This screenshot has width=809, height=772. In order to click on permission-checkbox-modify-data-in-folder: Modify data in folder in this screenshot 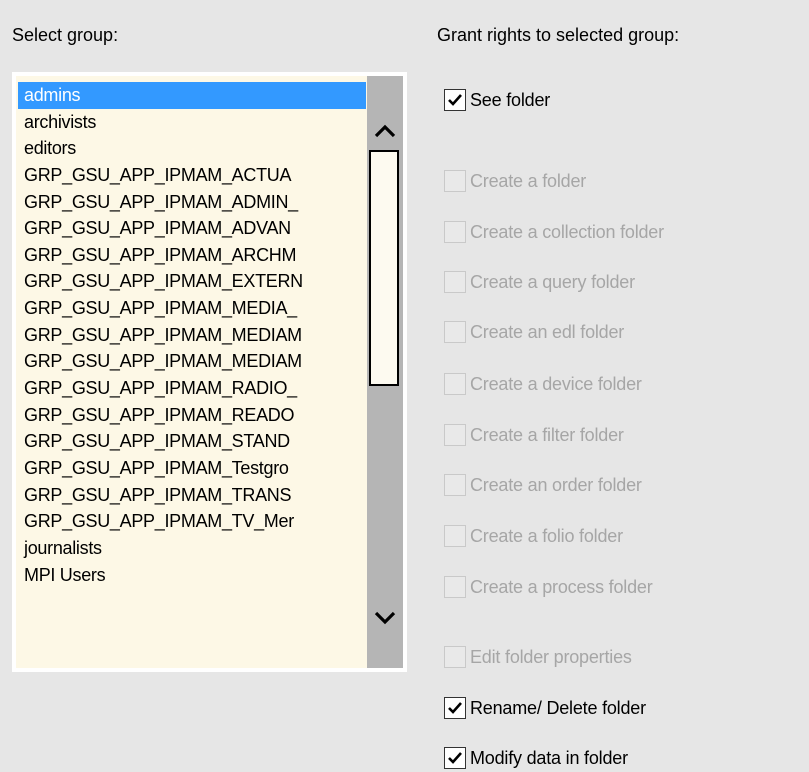, I will do `click(536, 758)`.